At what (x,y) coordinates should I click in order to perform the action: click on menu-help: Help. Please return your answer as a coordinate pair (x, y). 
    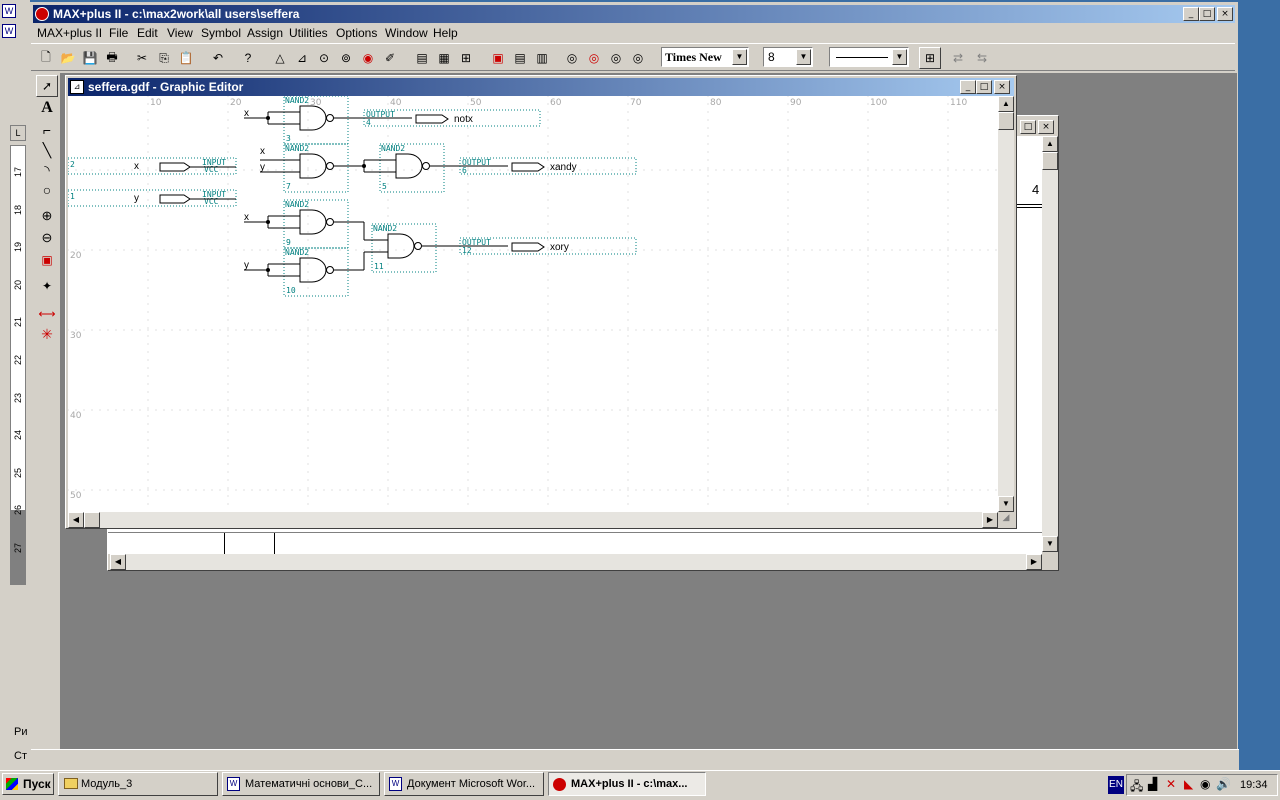
    Looking at the image, I should click on (445, 33).